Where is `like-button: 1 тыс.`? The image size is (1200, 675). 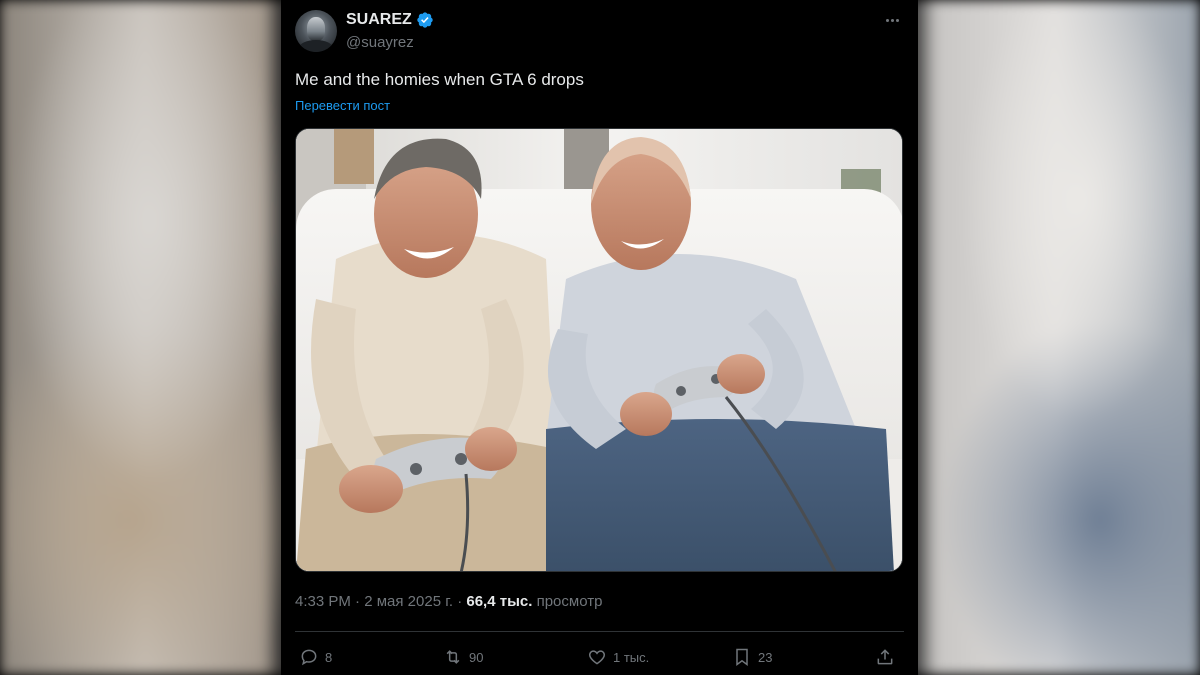
like-button: 1 тыс. is located at coordinates (618, 657).